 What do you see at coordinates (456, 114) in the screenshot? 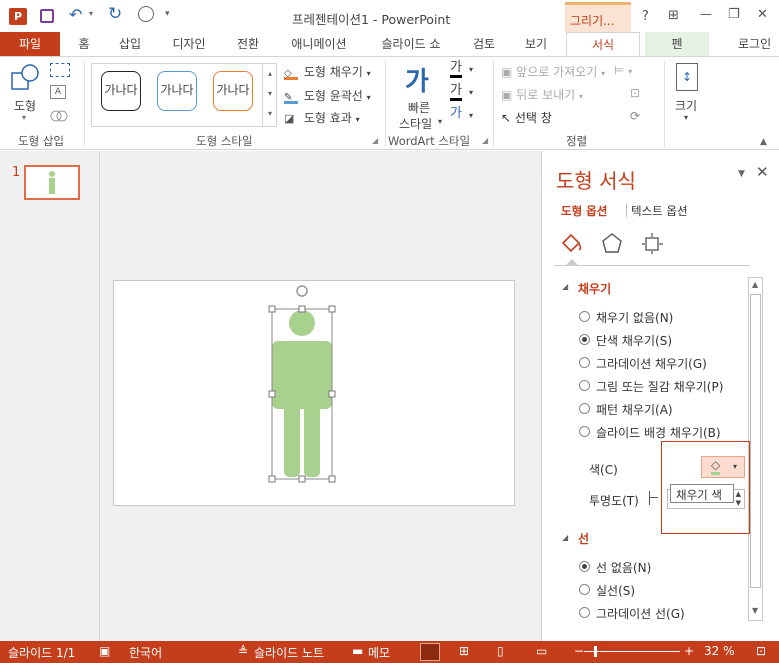
I see `text-effects-icon: 가` at bounding box center [456, 114].